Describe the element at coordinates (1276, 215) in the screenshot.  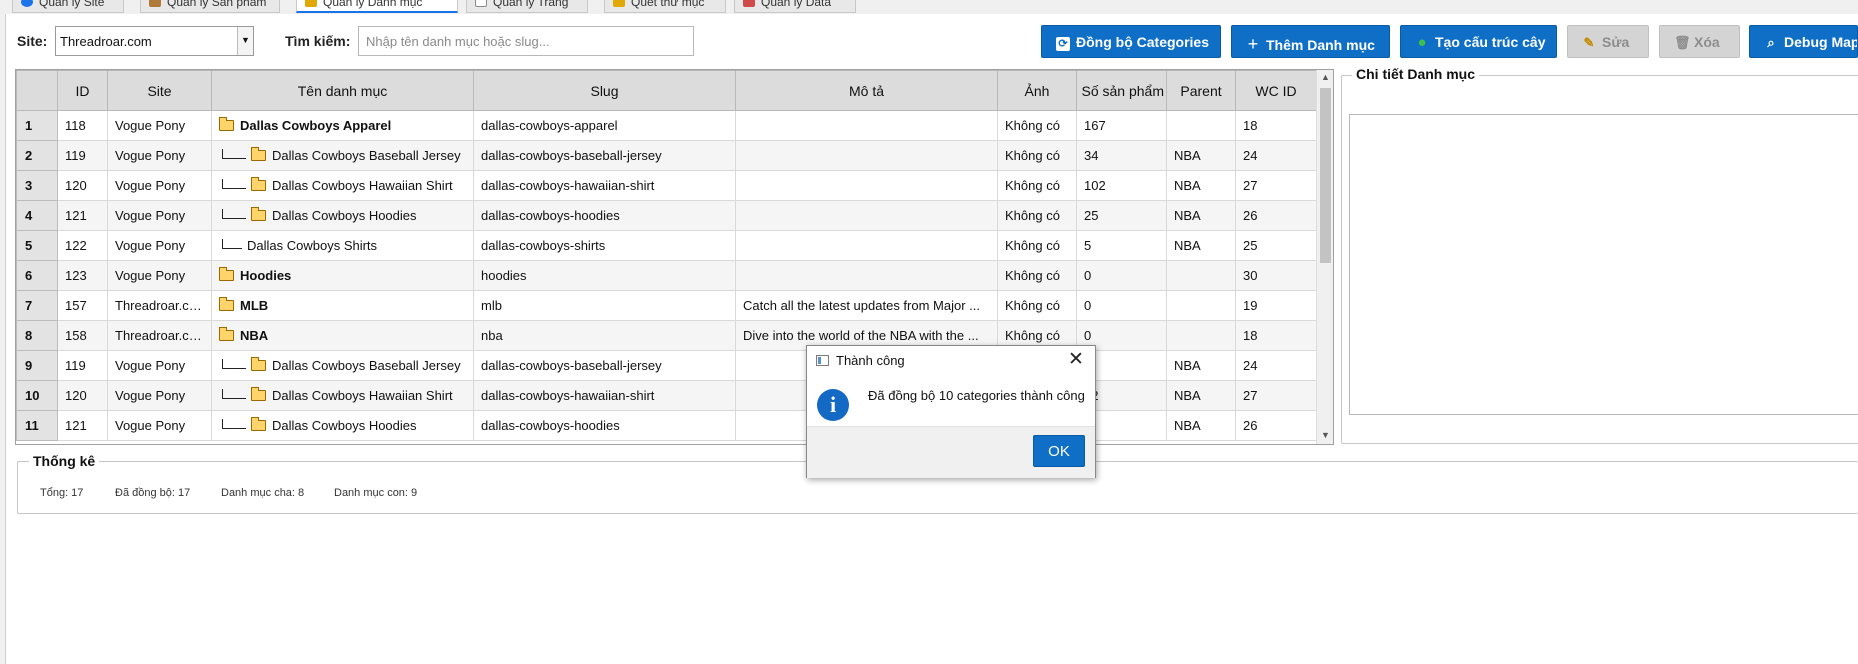
I see `cell-wc-id: 26` at that location.